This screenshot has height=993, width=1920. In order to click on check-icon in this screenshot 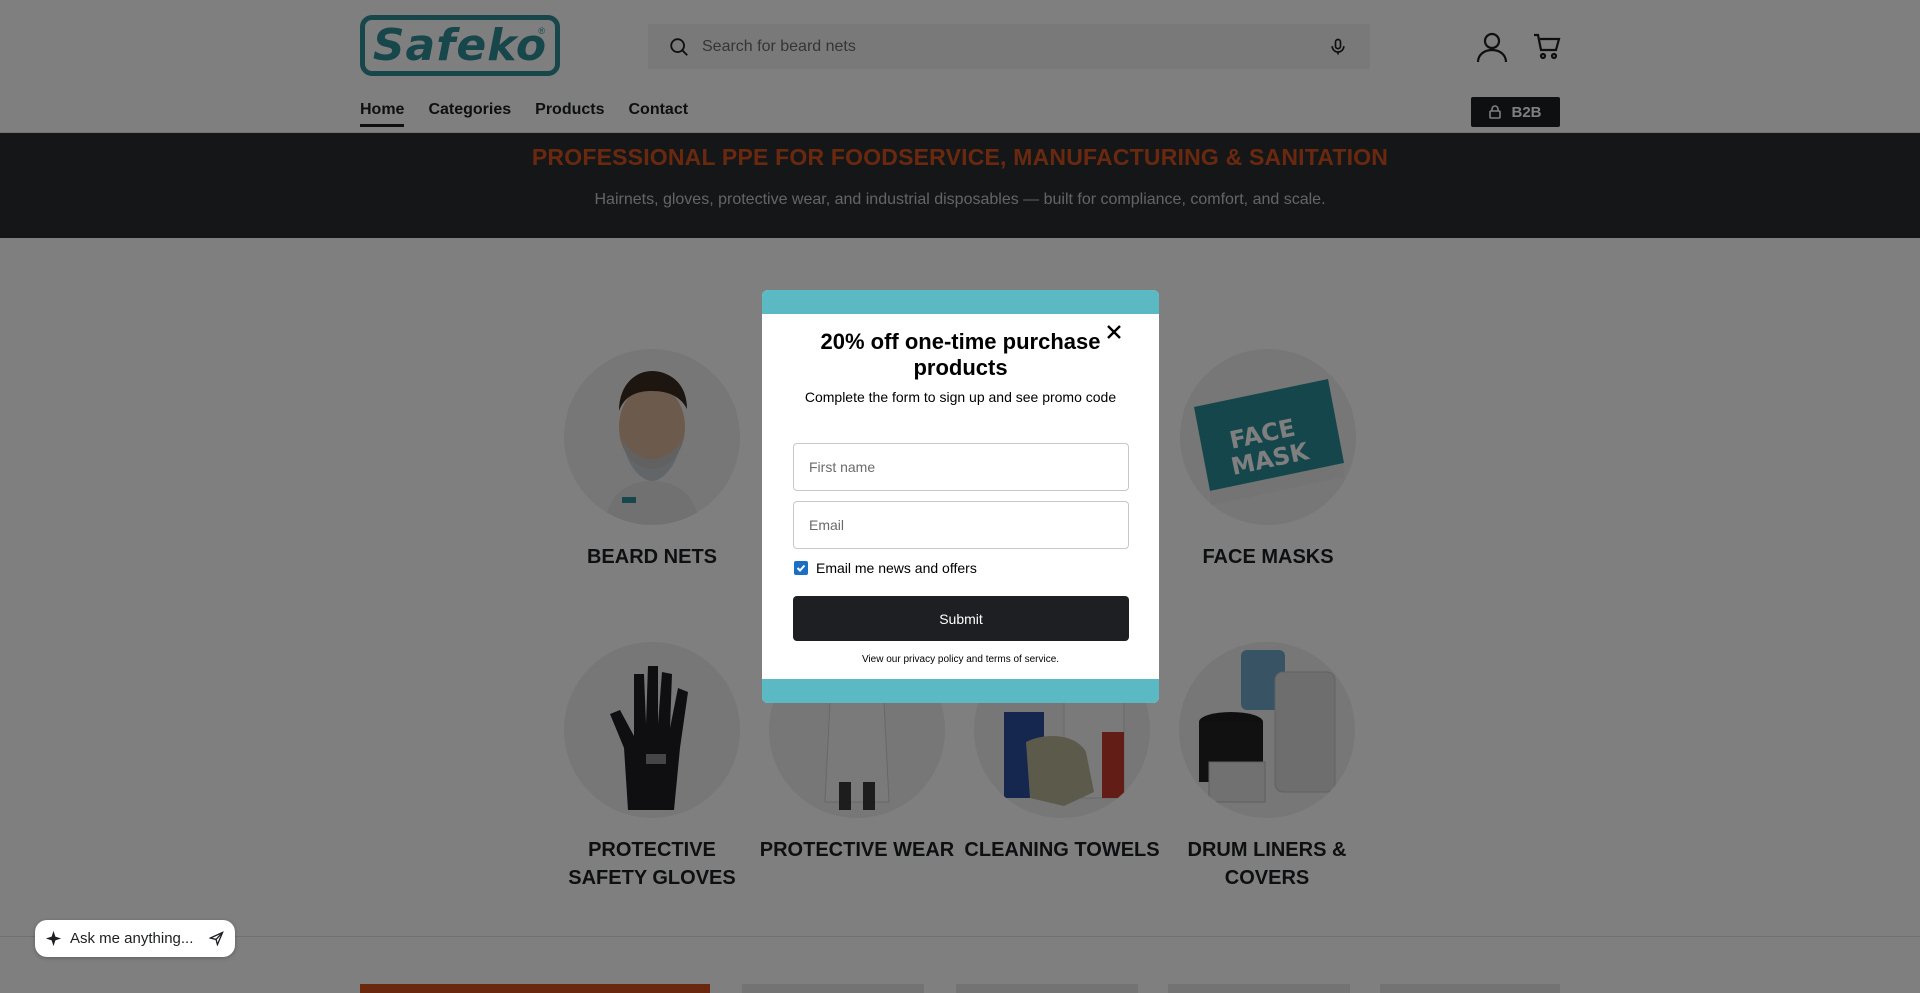, I will do `click(801, 568)`.